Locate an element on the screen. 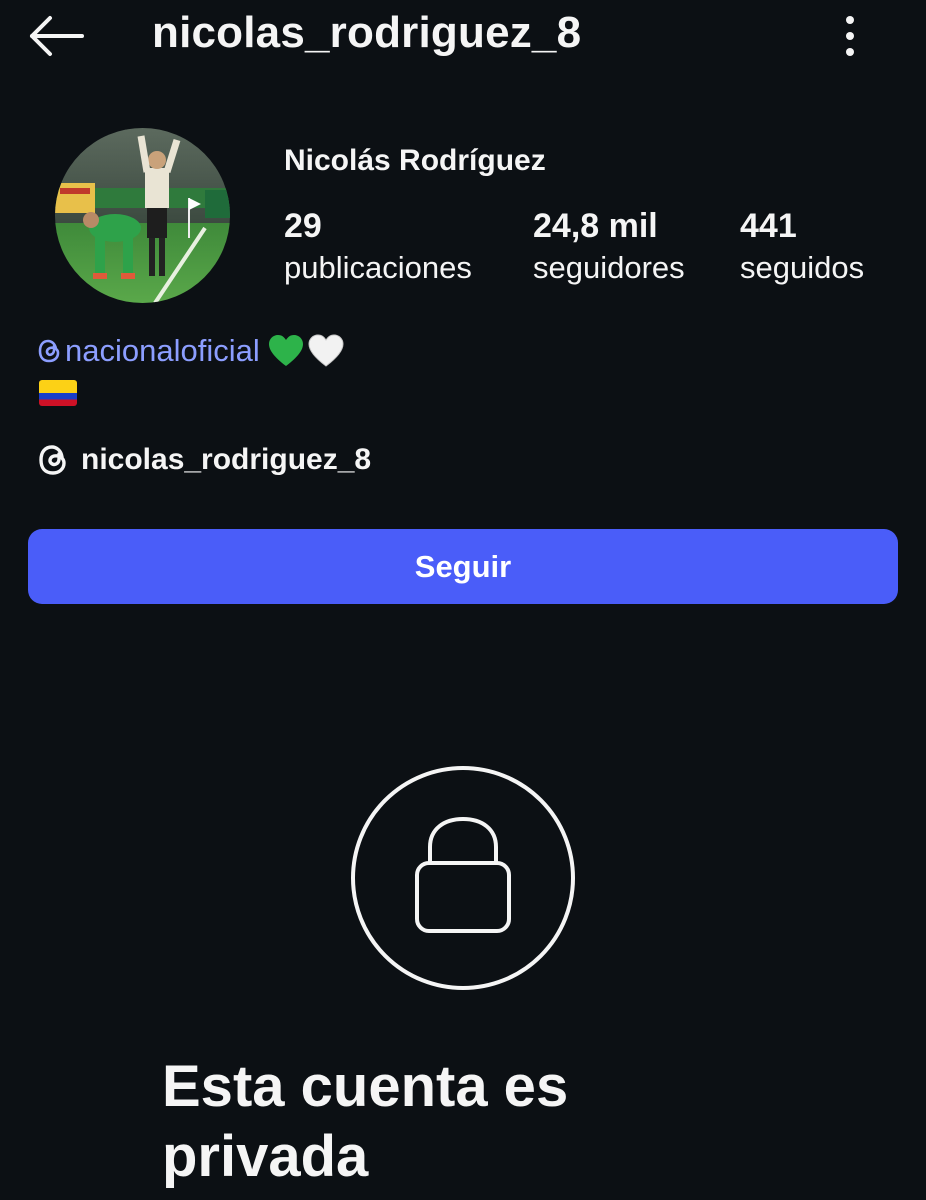 The image size is (926, 1200). more-vertical-icon is located at coordinates (850, 36).